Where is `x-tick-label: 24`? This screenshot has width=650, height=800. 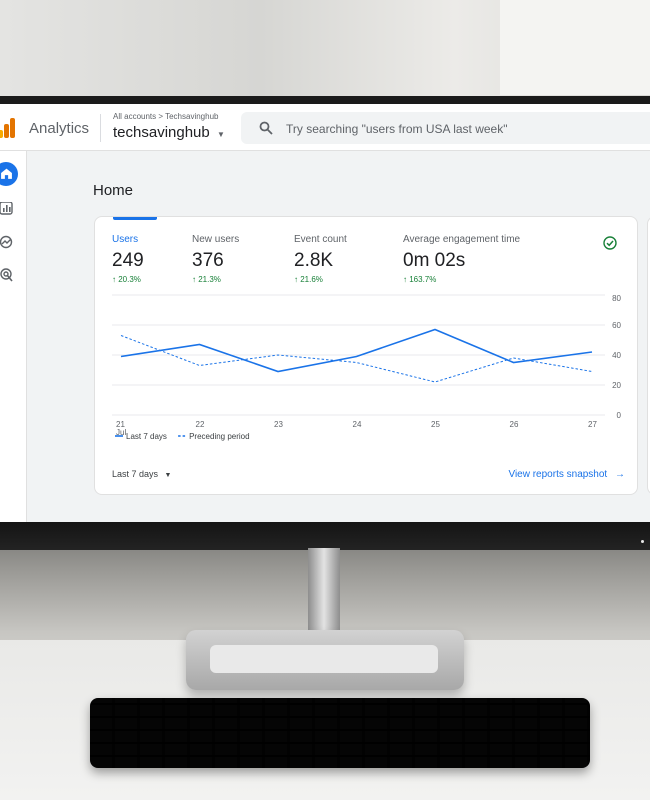
x-tick-label: 24 is located at coordinates (357, 424).